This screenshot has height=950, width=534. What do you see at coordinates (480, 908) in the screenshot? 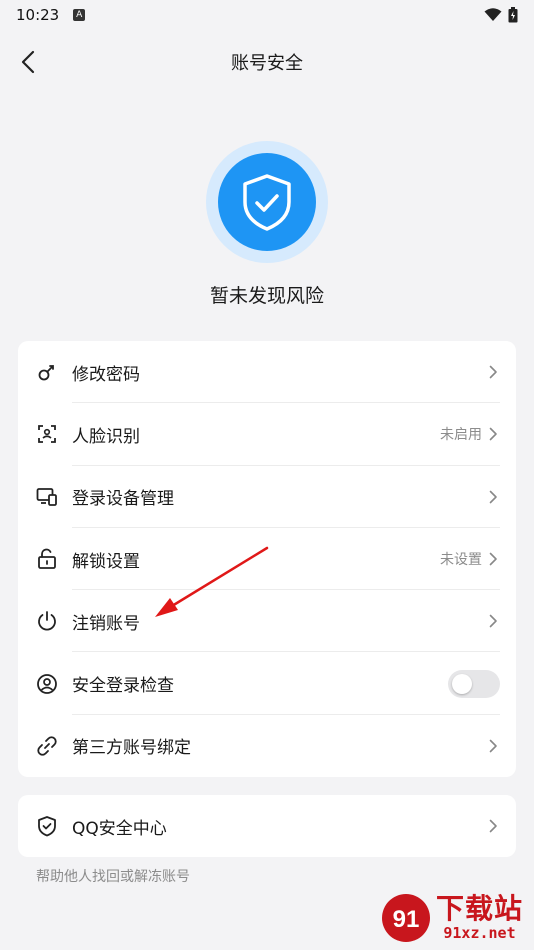
I see `watermark-title: 下载站` at bounding box center [480, 908].